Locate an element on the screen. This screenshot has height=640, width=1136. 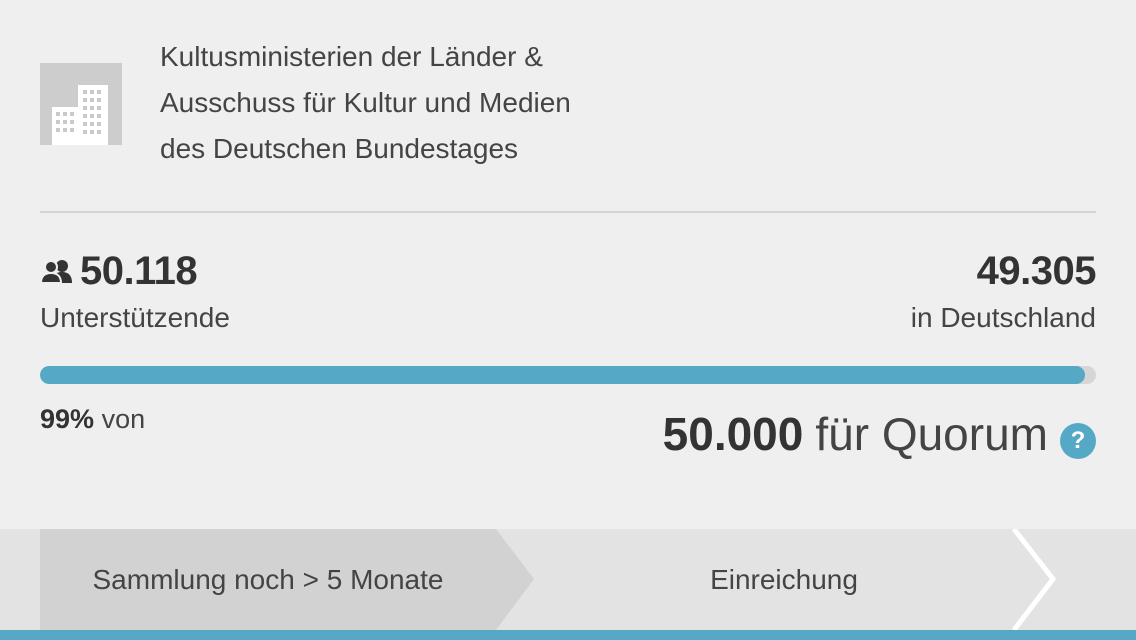
quorum-number: 50.000 is located at coordinates (733, 434).